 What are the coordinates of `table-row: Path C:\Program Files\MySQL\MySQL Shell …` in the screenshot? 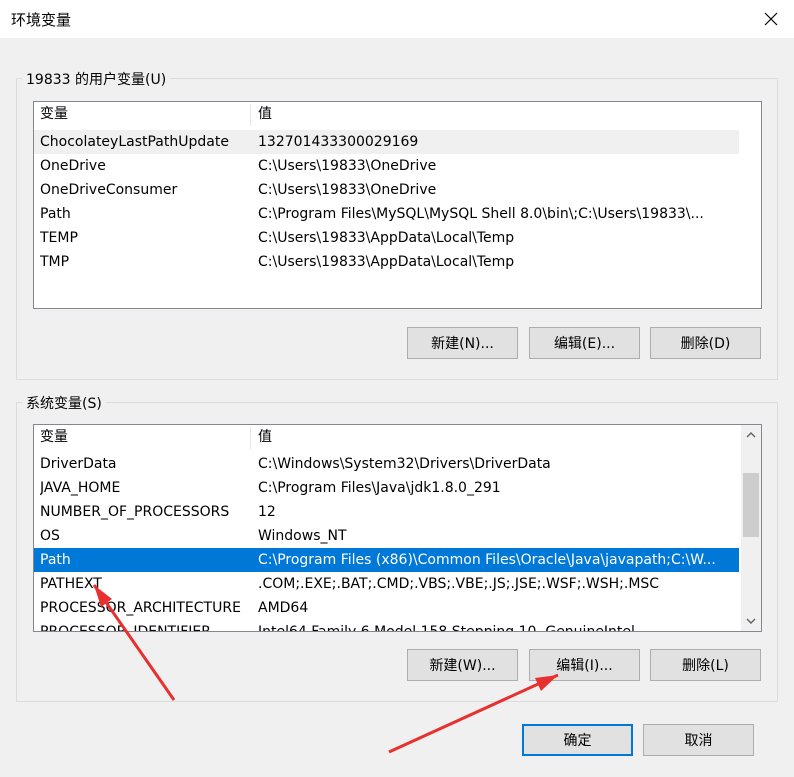 It's located at (386, 214).